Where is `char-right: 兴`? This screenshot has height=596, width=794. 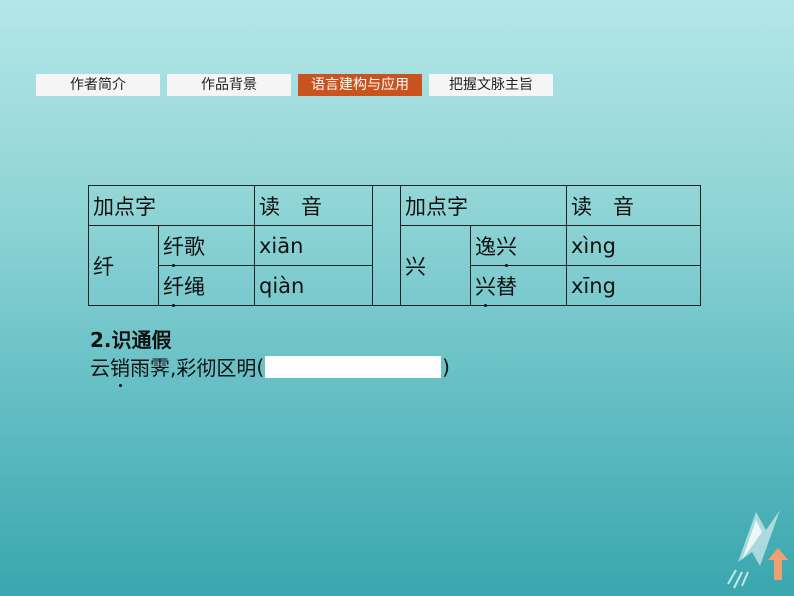
char-right: 兴 is located at coordinates (435, 265).